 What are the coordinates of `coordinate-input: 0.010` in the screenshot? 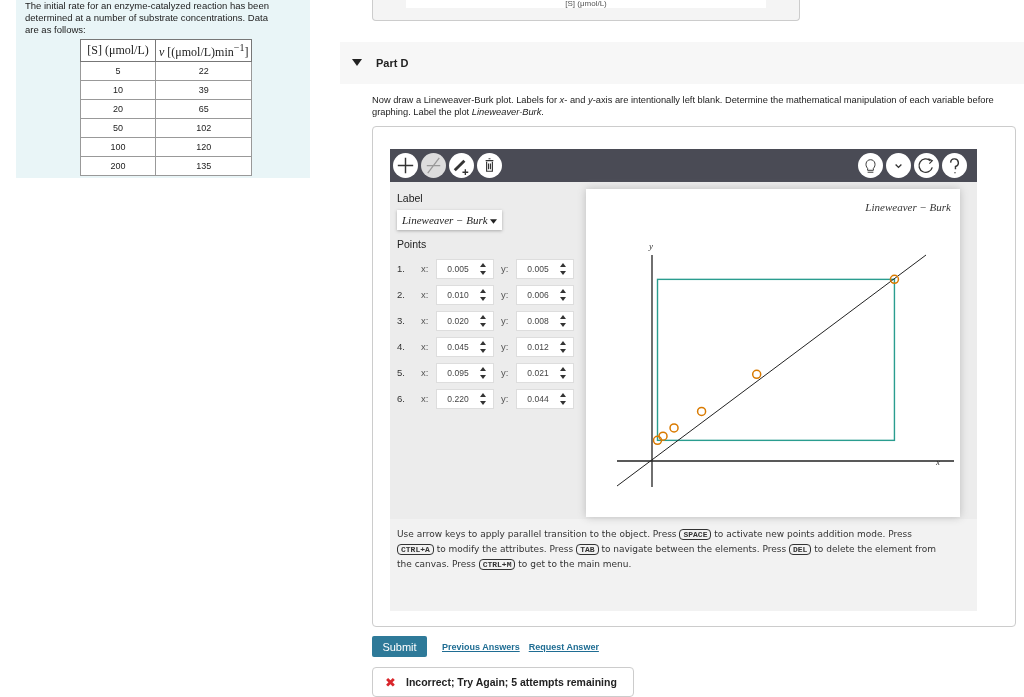 It's located at (465, 294).